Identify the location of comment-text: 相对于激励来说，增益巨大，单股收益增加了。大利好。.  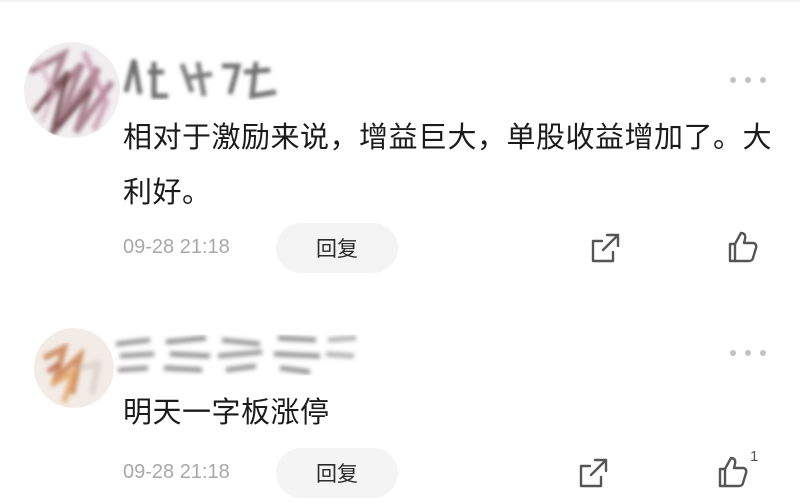
(448, 164).